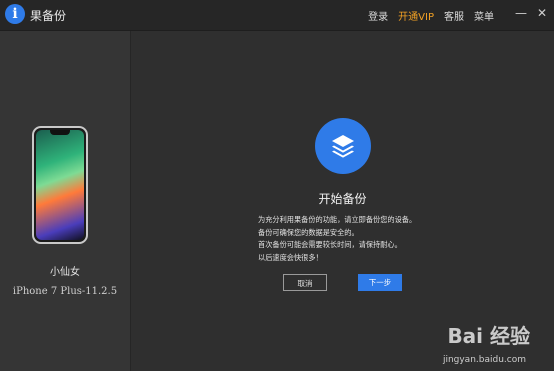  What do you see at coordinates (488, 336) in the screenshot?
I see `watermark-logo: Bai 经验` at bounding box center [488, 336].